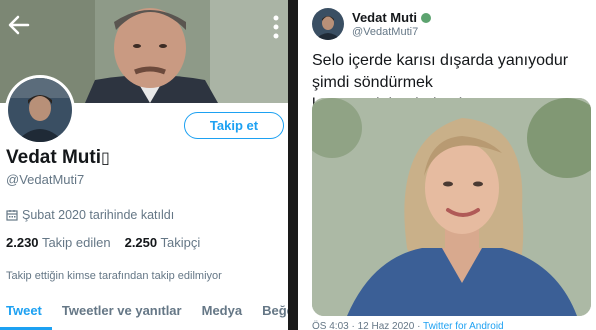 The image size is (596, 330). I want to click on calendar-icon, so click(12, 215).